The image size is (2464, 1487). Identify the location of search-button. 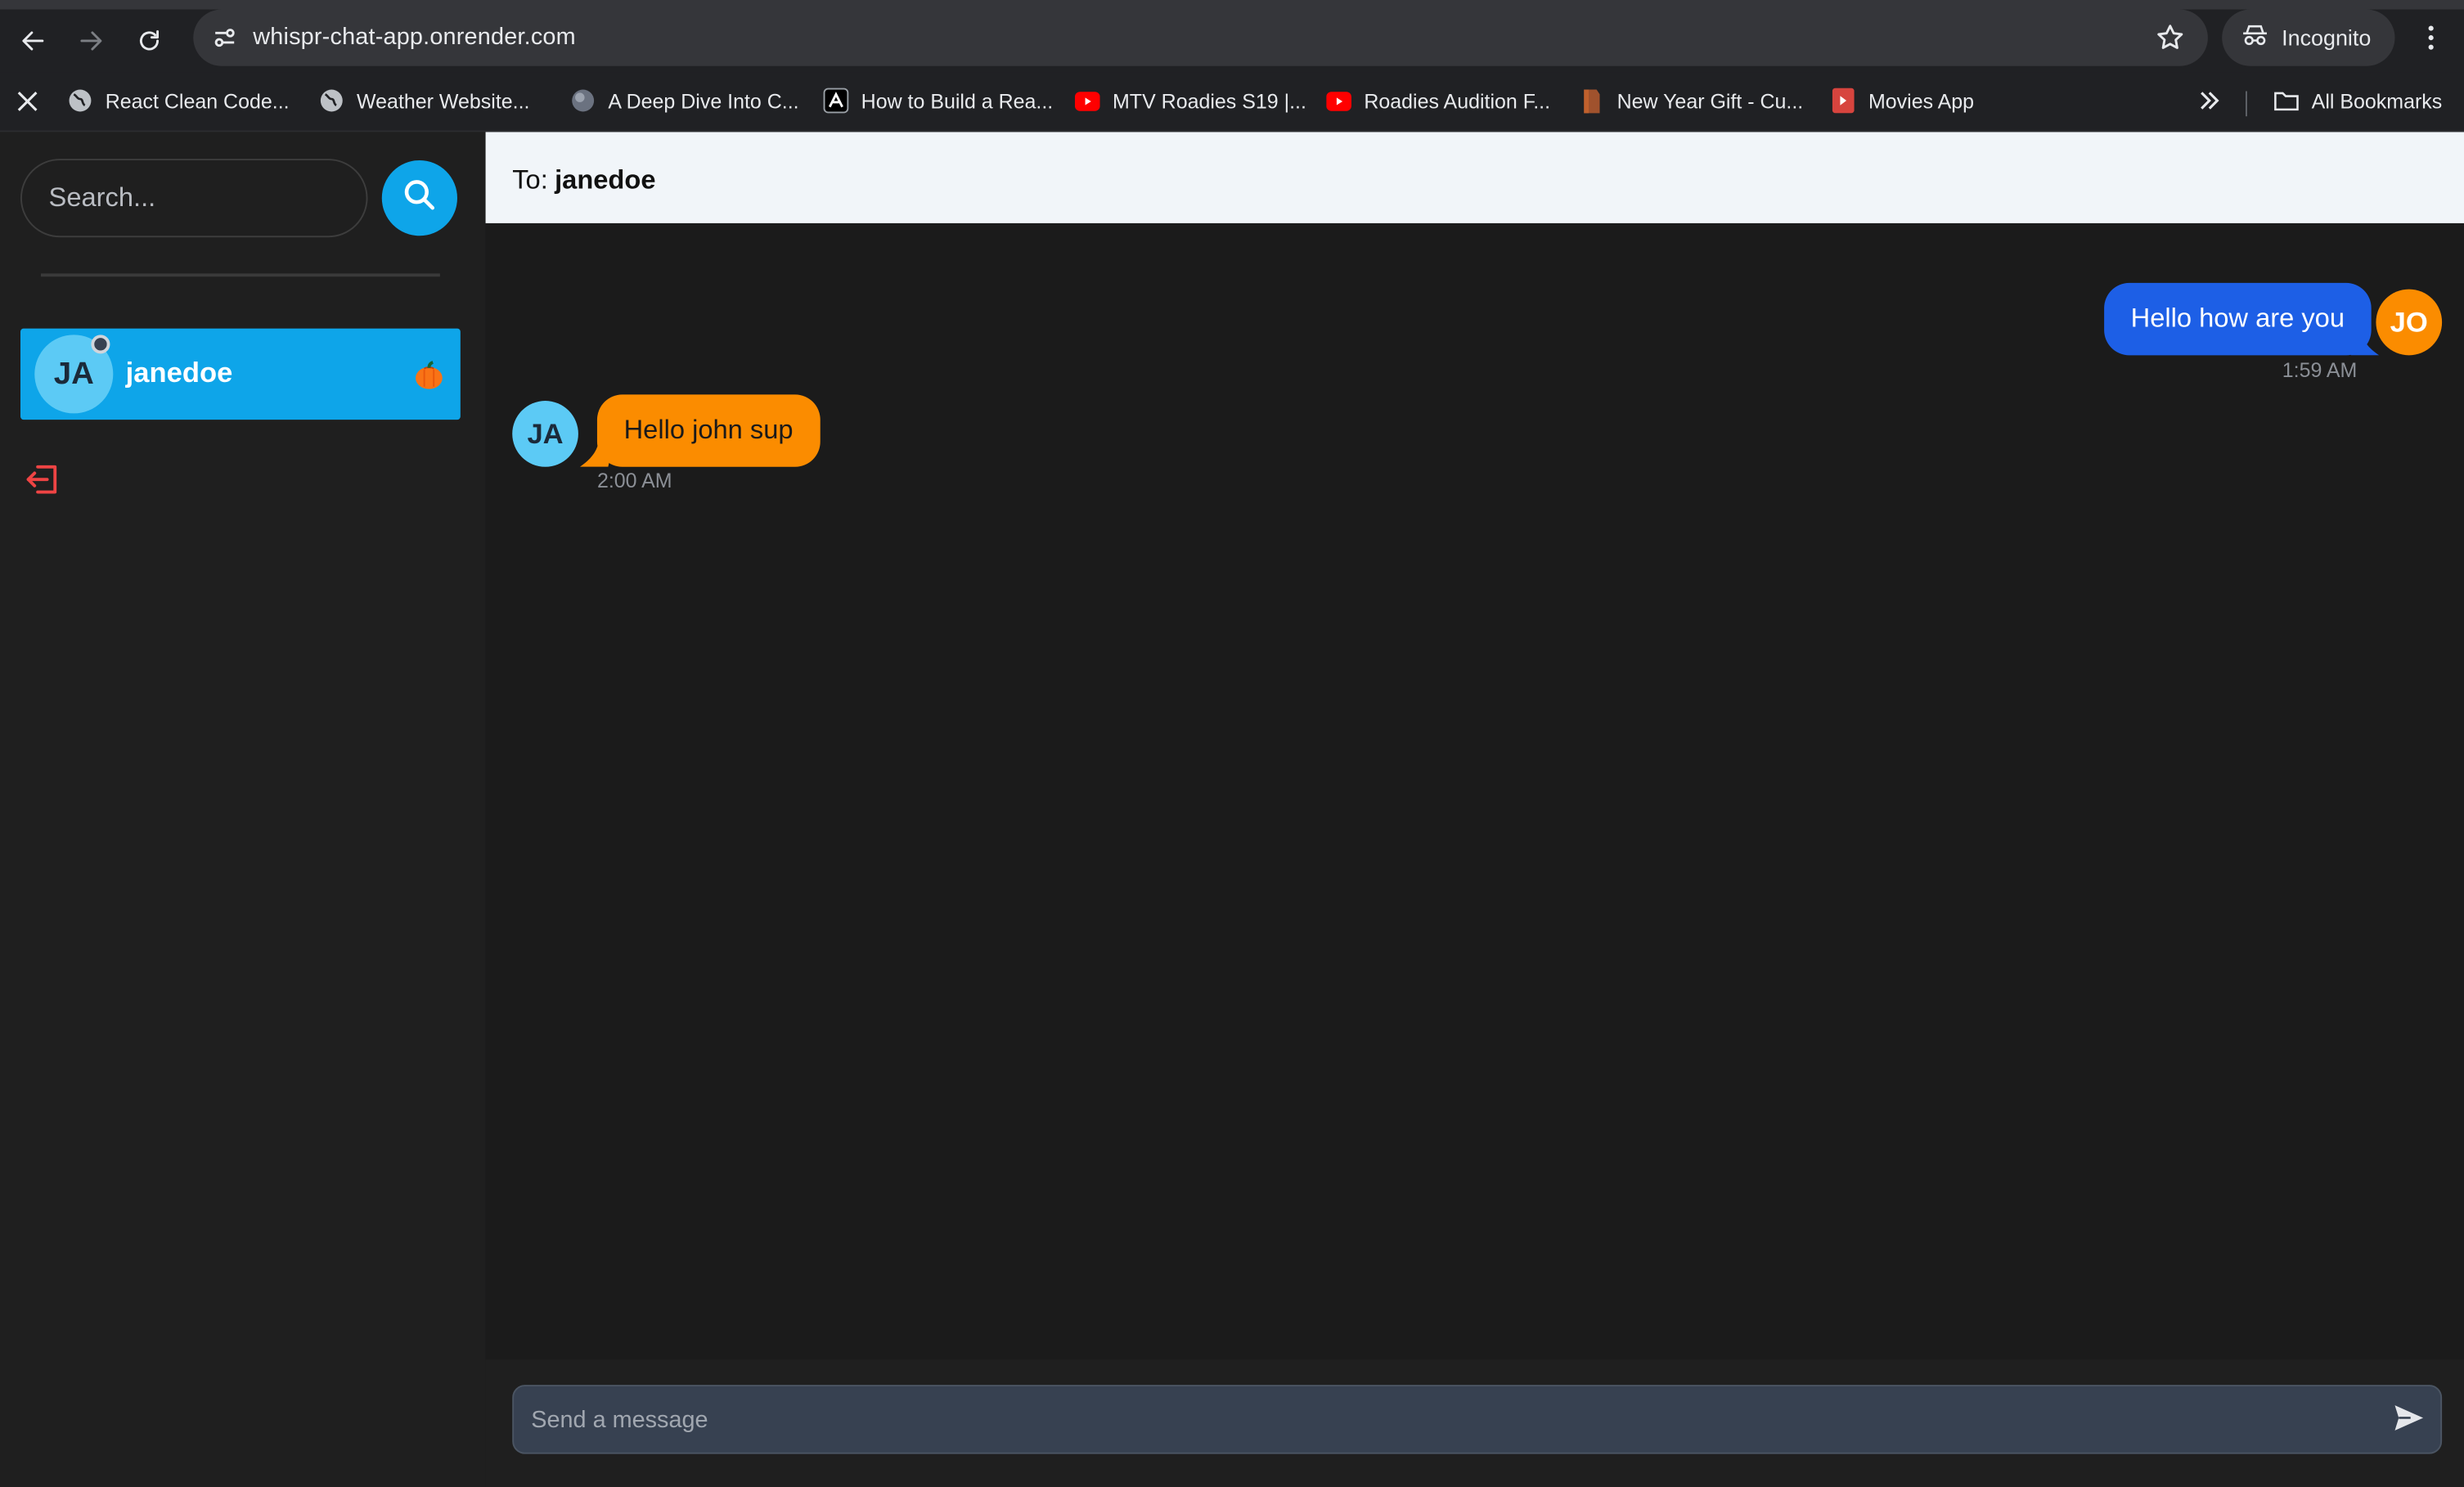
(419, 198).